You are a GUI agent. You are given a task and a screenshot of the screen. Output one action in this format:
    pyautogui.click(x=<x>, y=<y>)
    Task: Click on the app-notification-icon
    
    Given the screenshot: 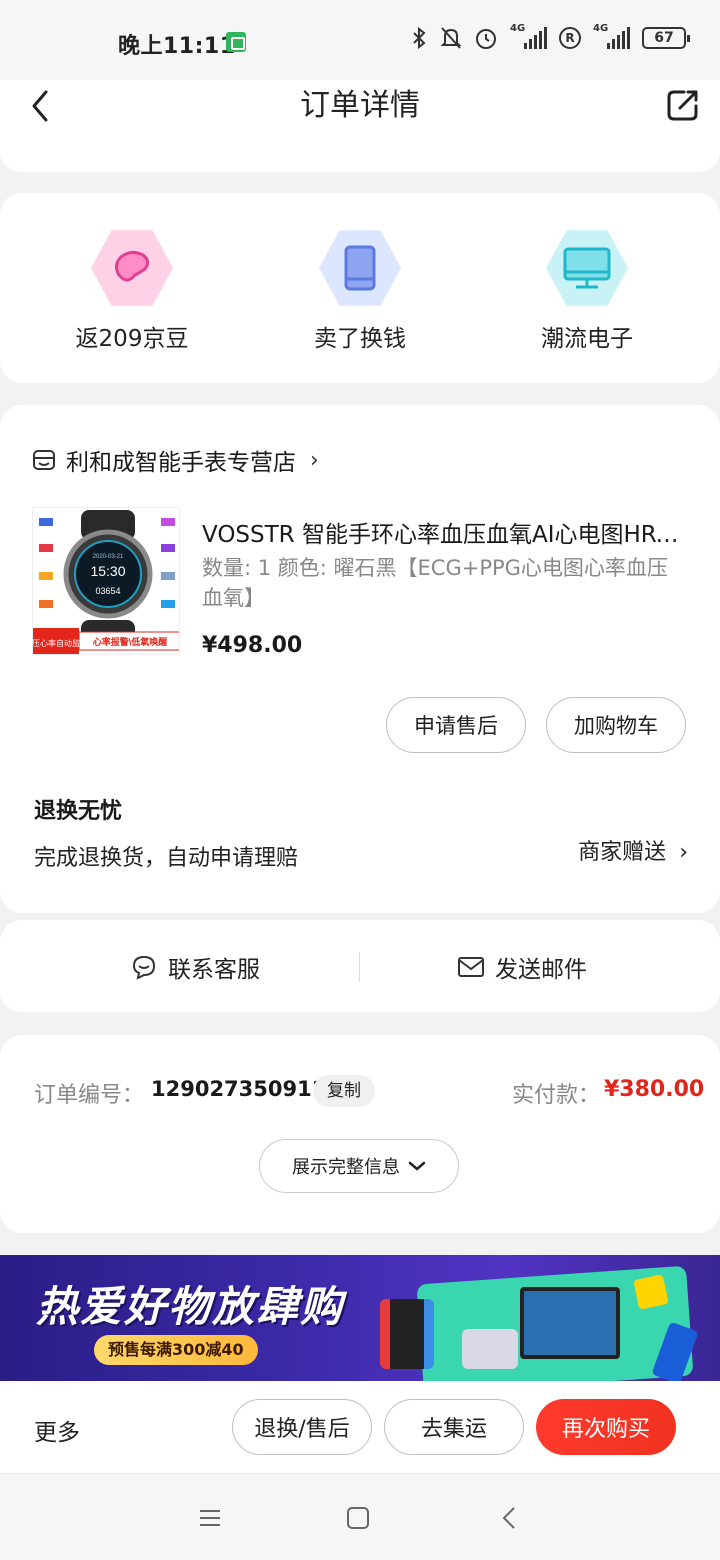 What is the action you would take?
    pyautogui.click(x=236, y=42)
    